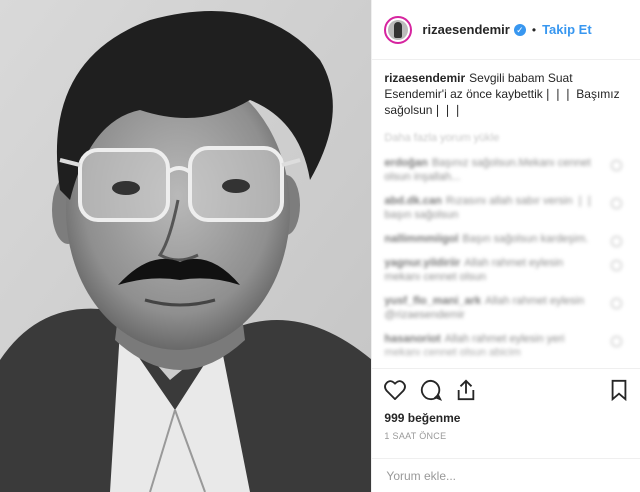 This screenshot has width=640, height=492. What do you see at coordinates (506, 358) in the screenshot?
I see `comments-fade` at bounding box center [506, 358].